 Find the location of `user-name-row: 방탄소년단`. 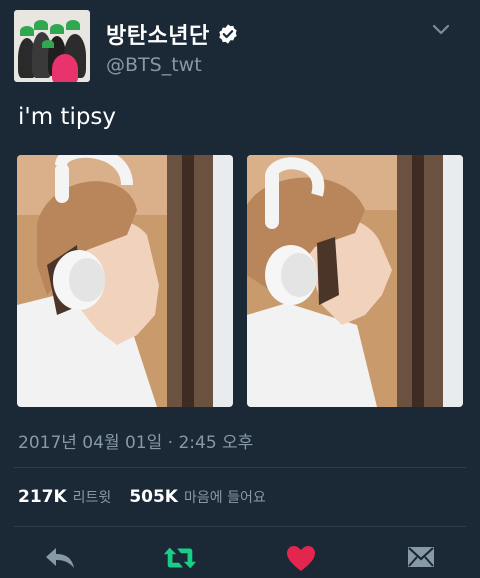

user-name-row: 방탄소년단 is located at coordinates (172, 34).